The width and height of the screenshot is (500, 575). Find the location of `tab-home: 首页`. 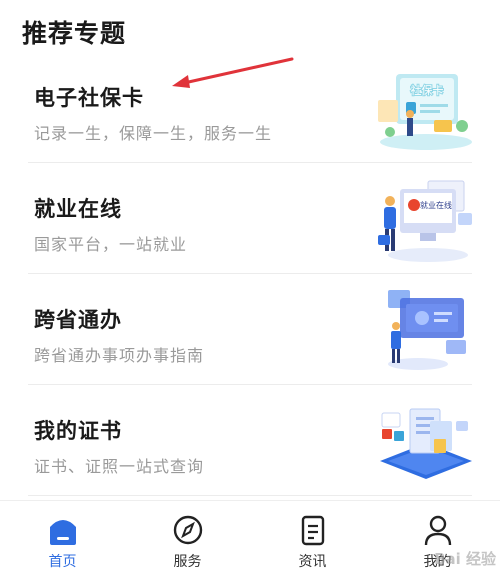

tab-home: 首页 is located at coordinates (62, 538).